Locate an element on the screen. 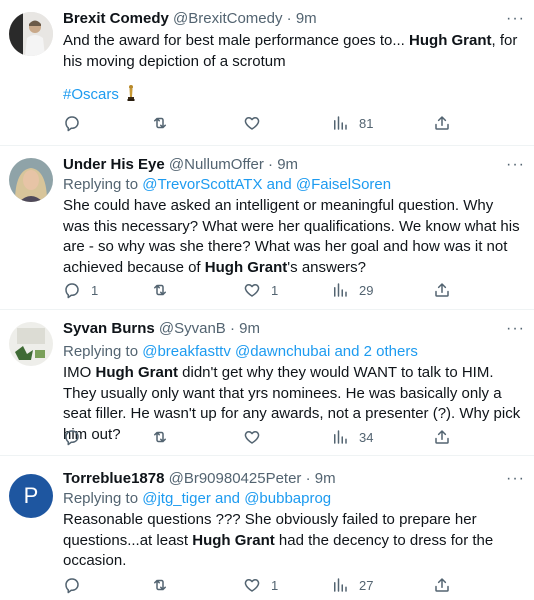  view-count: 29 is located at coordinates (366, 290).